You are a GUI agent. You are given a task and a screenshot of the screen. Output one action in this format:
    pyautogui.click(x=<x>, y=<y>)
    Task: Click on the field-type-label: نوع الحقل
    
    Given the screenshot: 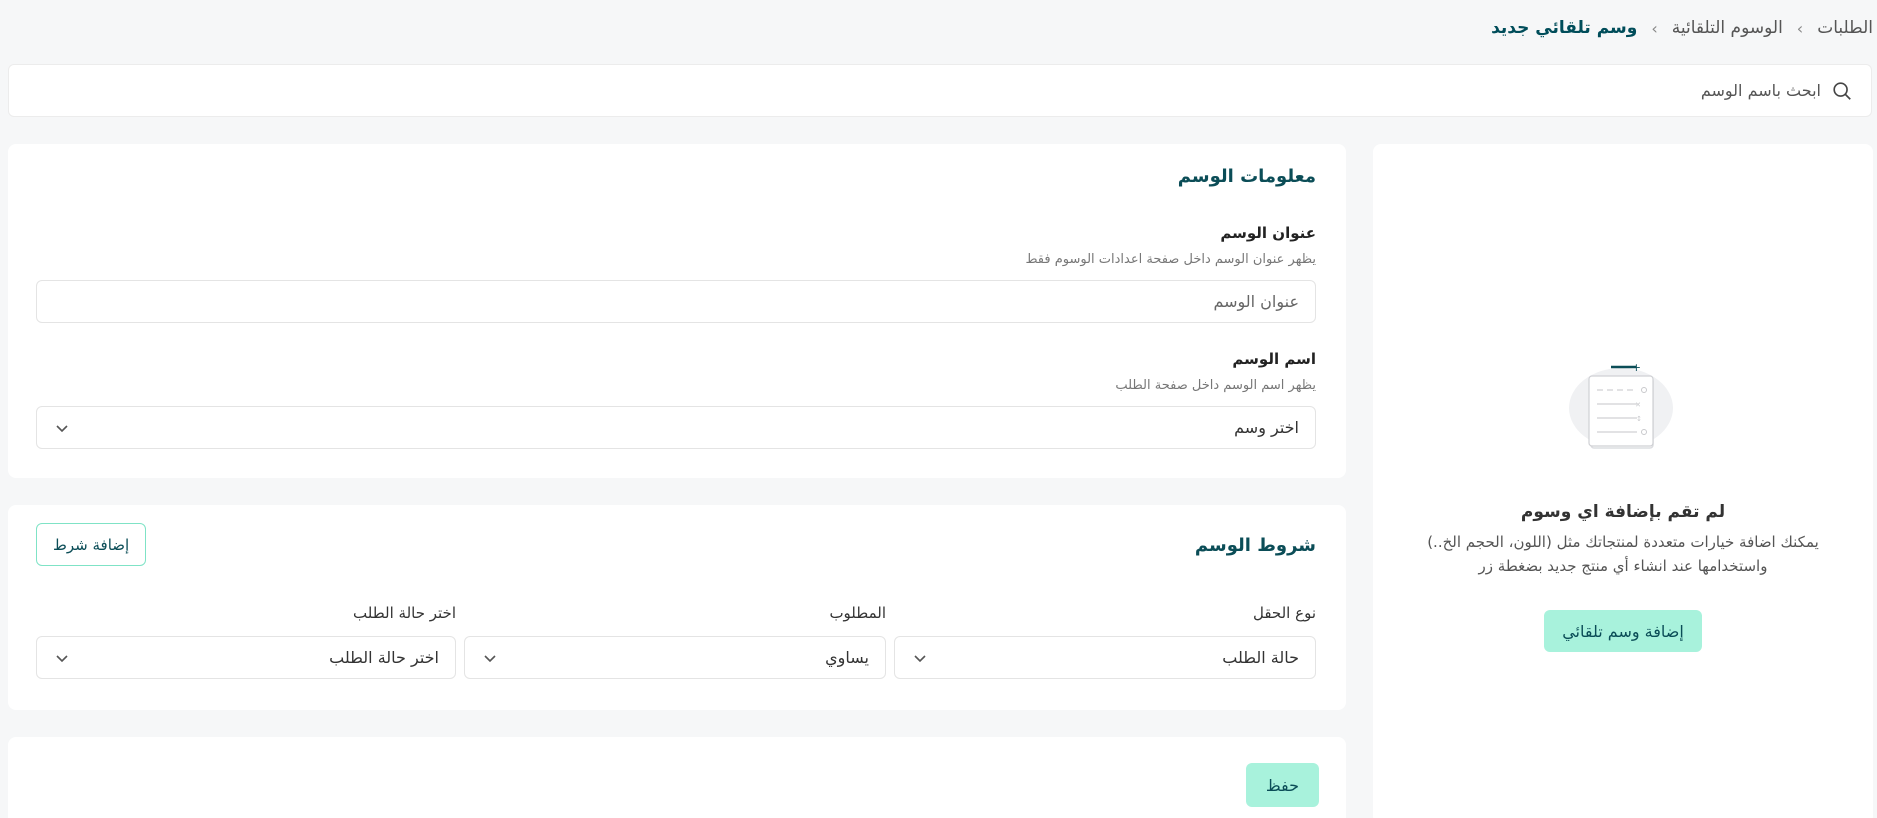 What is the action you would take?
    pyautogui.click(x=1284, y=613)
    